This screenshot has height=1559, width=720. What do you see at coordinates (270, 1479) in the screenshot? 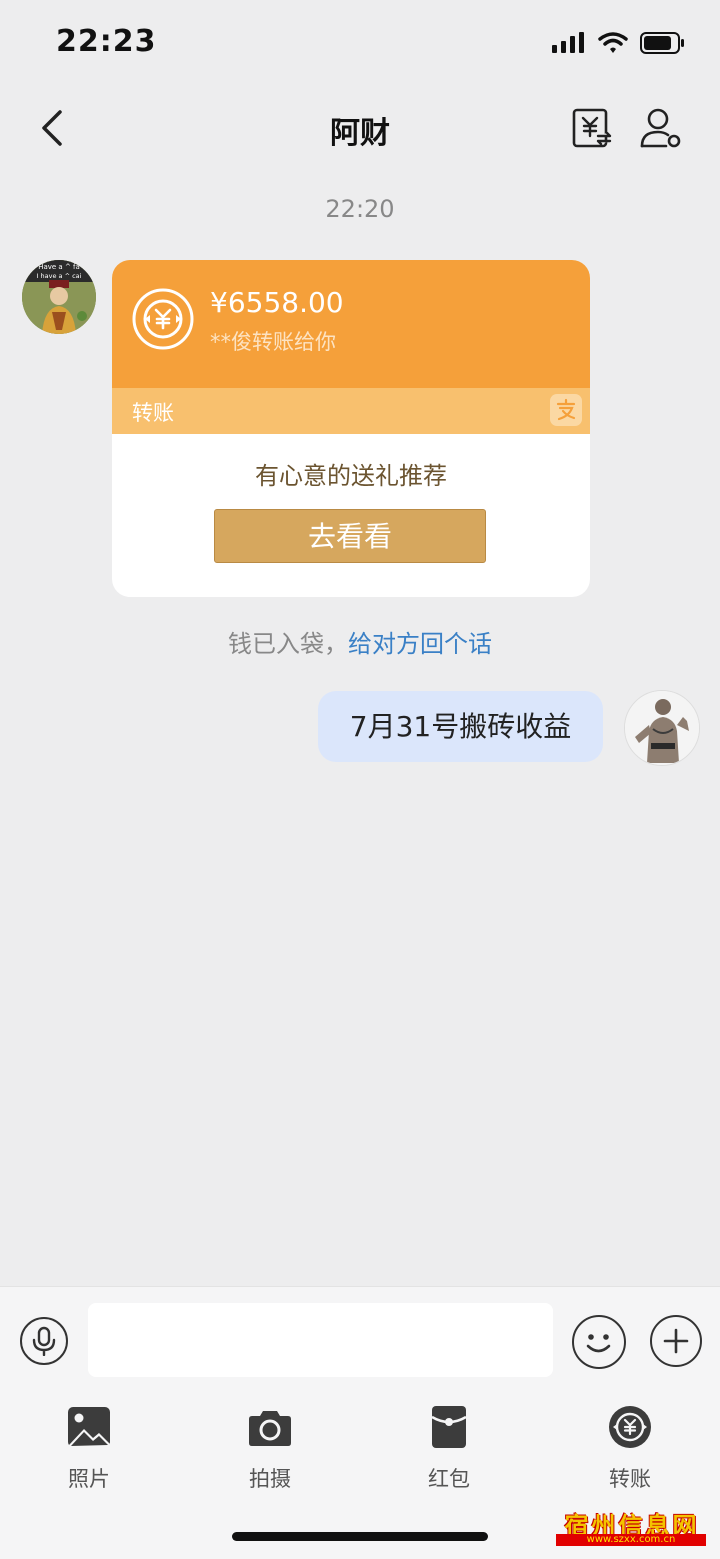
I see `tool-camera-label: 拍摄` at bounding box center [270, 1479].